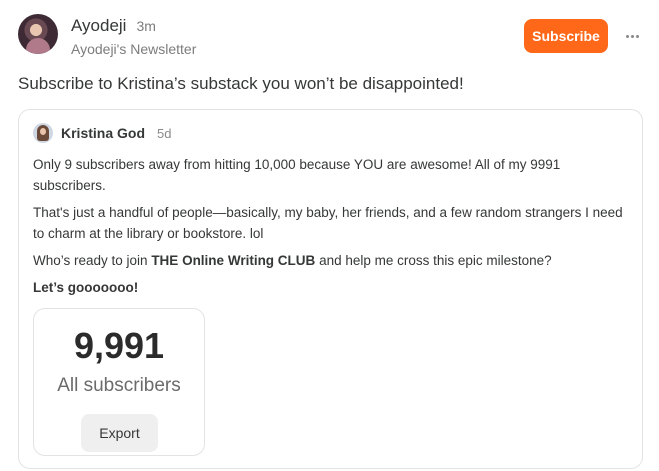 The image size is (659, 471). Describe the element at coordinates (119, 385) in the screenshot. I see `subscriber-label: All subscribers` at that location.